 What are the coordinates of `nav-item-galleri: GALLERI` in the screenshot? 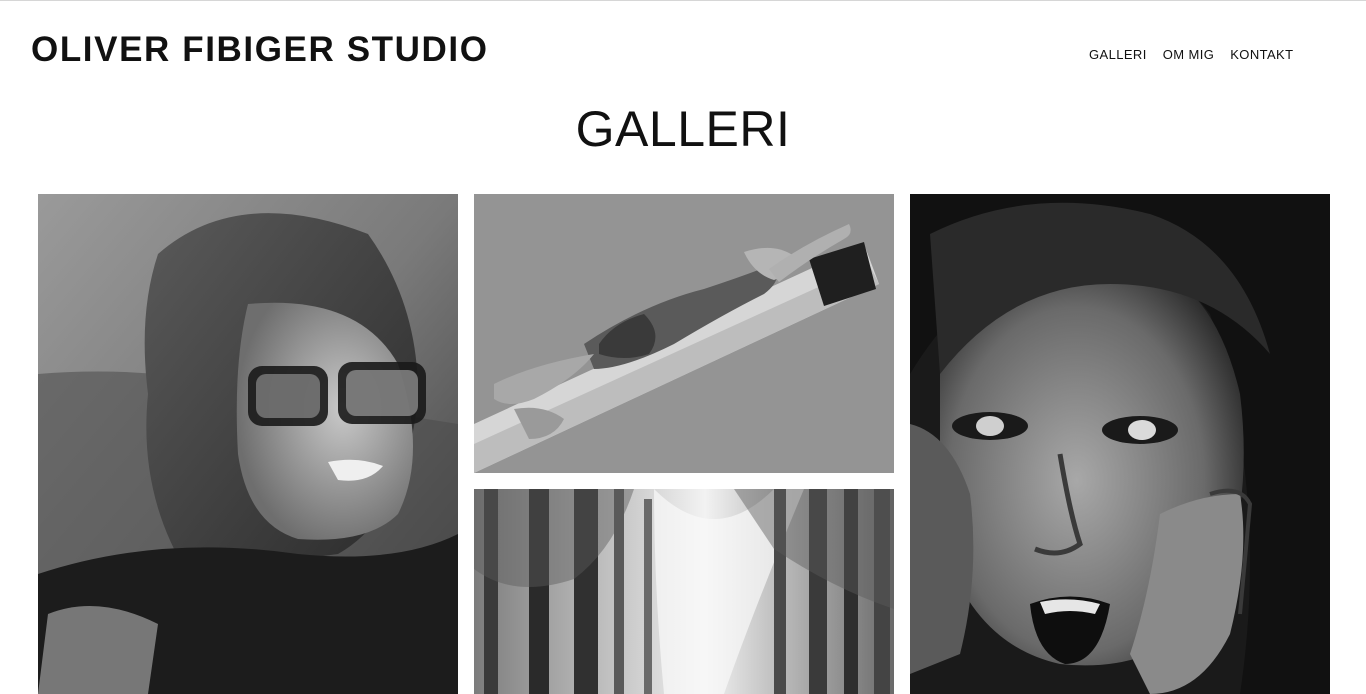 It's located at (1118, 55).